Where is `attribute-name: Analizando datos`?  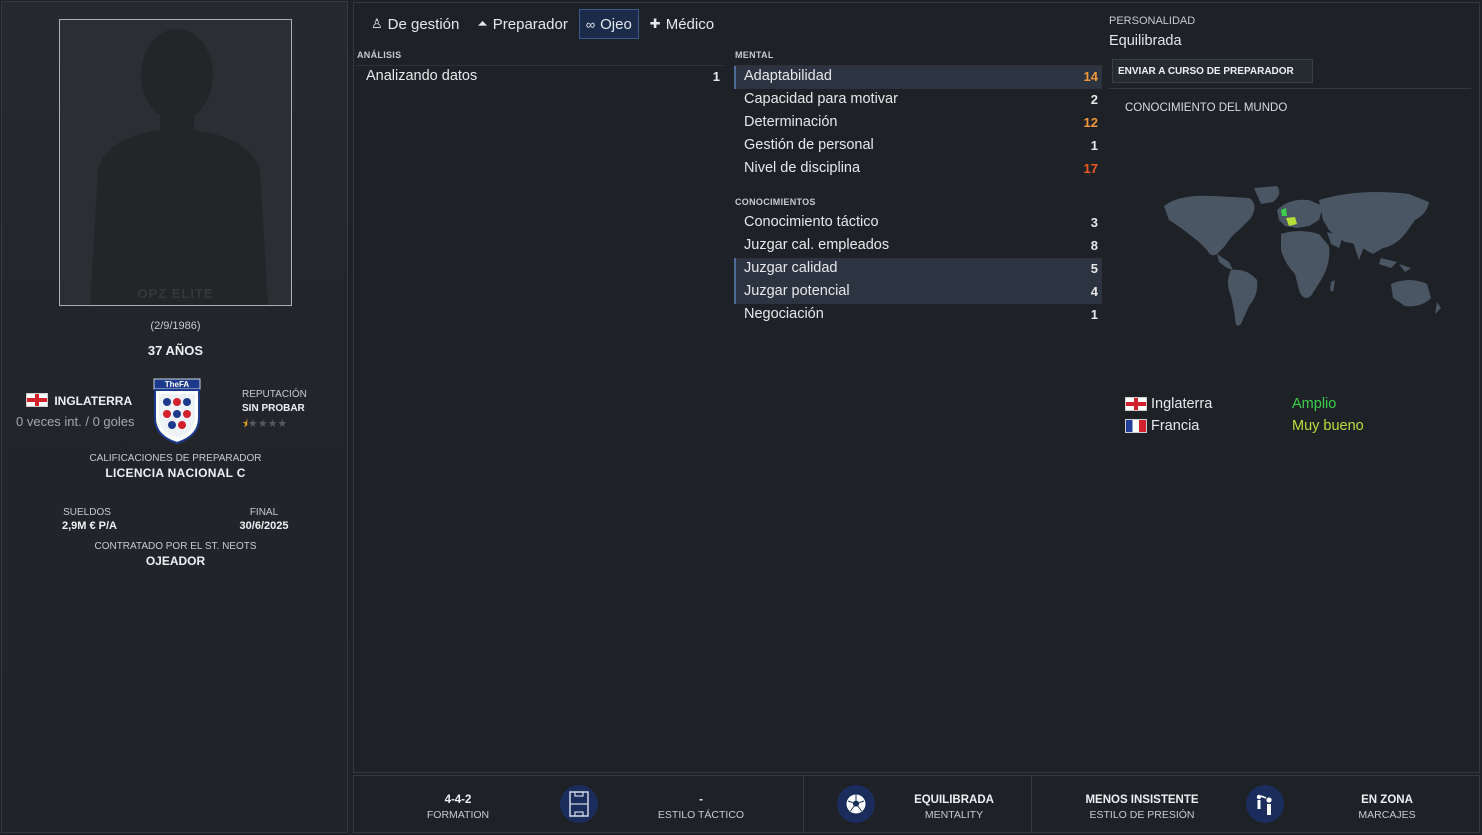 attribute-name: Analizando datos is located at coordinates (422, 76).